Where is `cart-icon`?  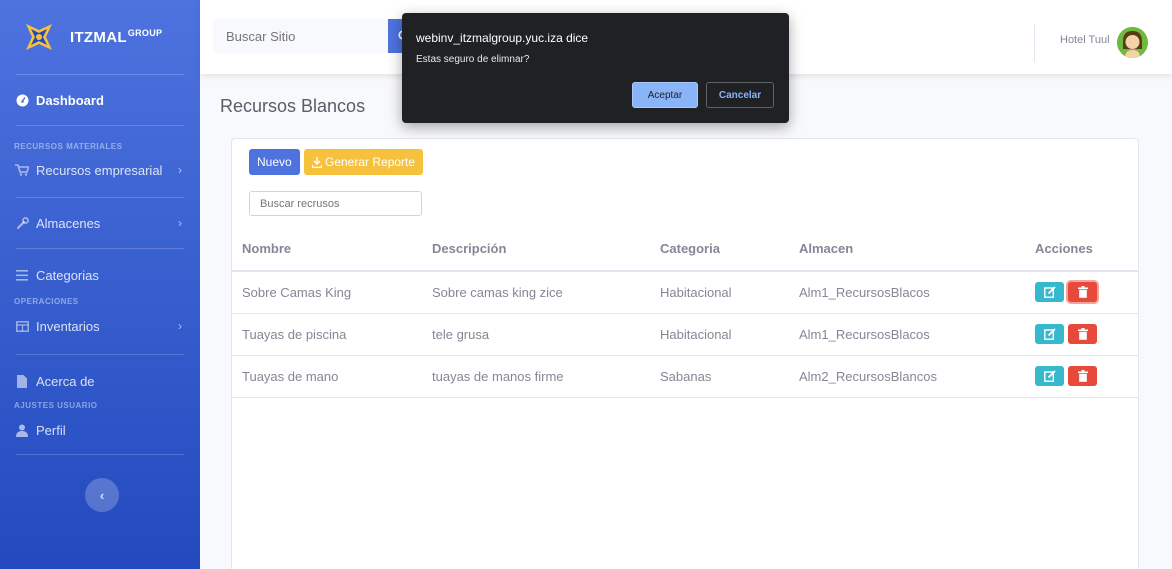 cart-icon is located at coordinates (22, 170).